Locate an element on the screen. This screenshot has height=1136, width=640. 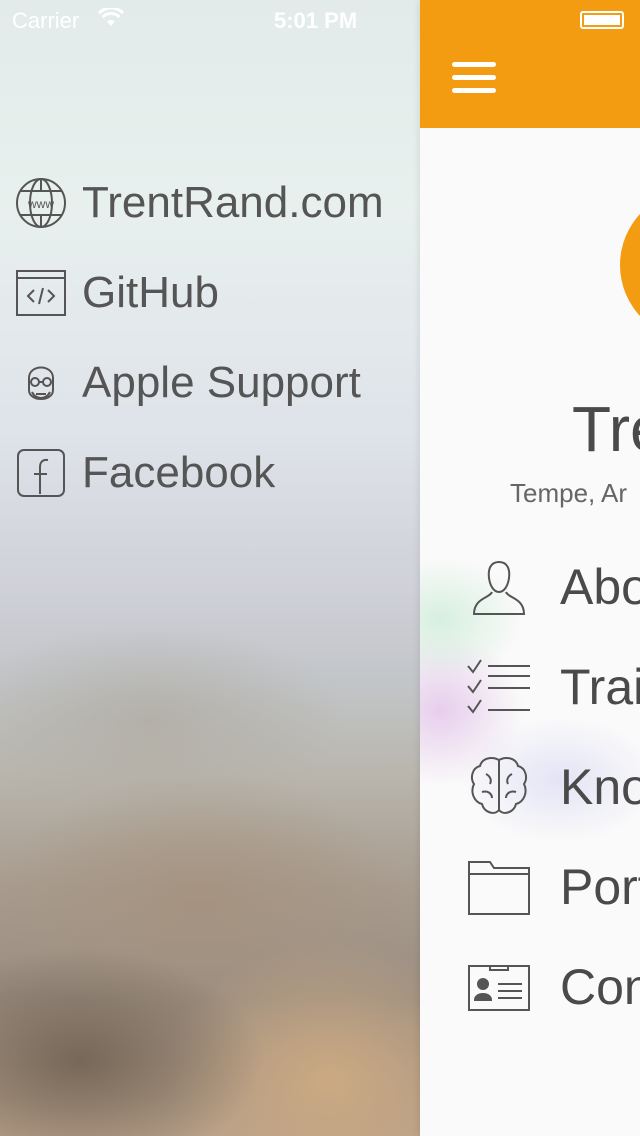
wifi-icon is located at coordinates (111, 17).